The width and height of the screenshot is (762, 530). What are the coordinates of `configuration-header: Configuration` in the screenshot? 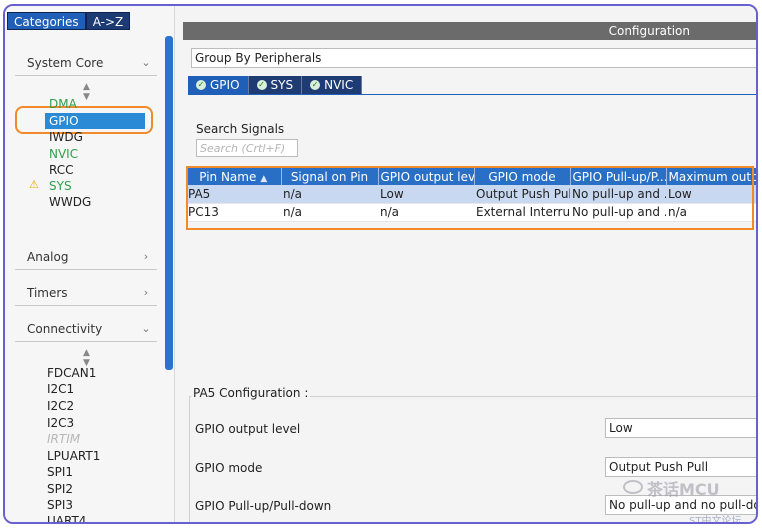 It's located at (469, 31).